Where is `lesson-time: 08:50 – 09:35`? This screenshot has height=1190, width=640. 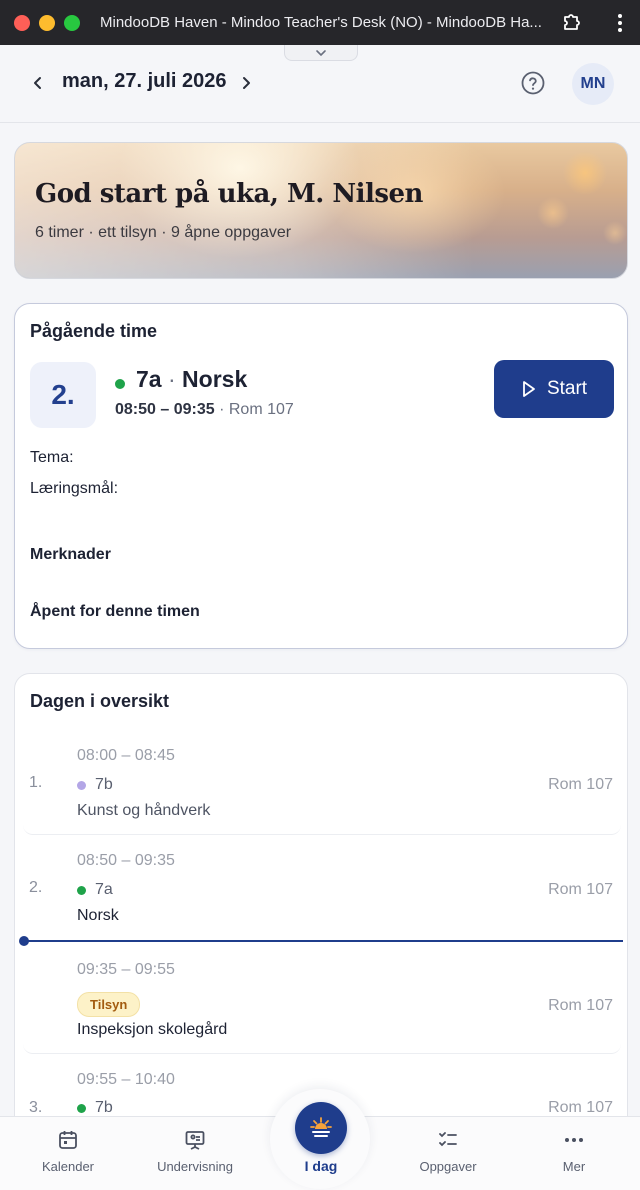
lesson-time: 08:50 – 09:35 is located at coordinates (165, 409).